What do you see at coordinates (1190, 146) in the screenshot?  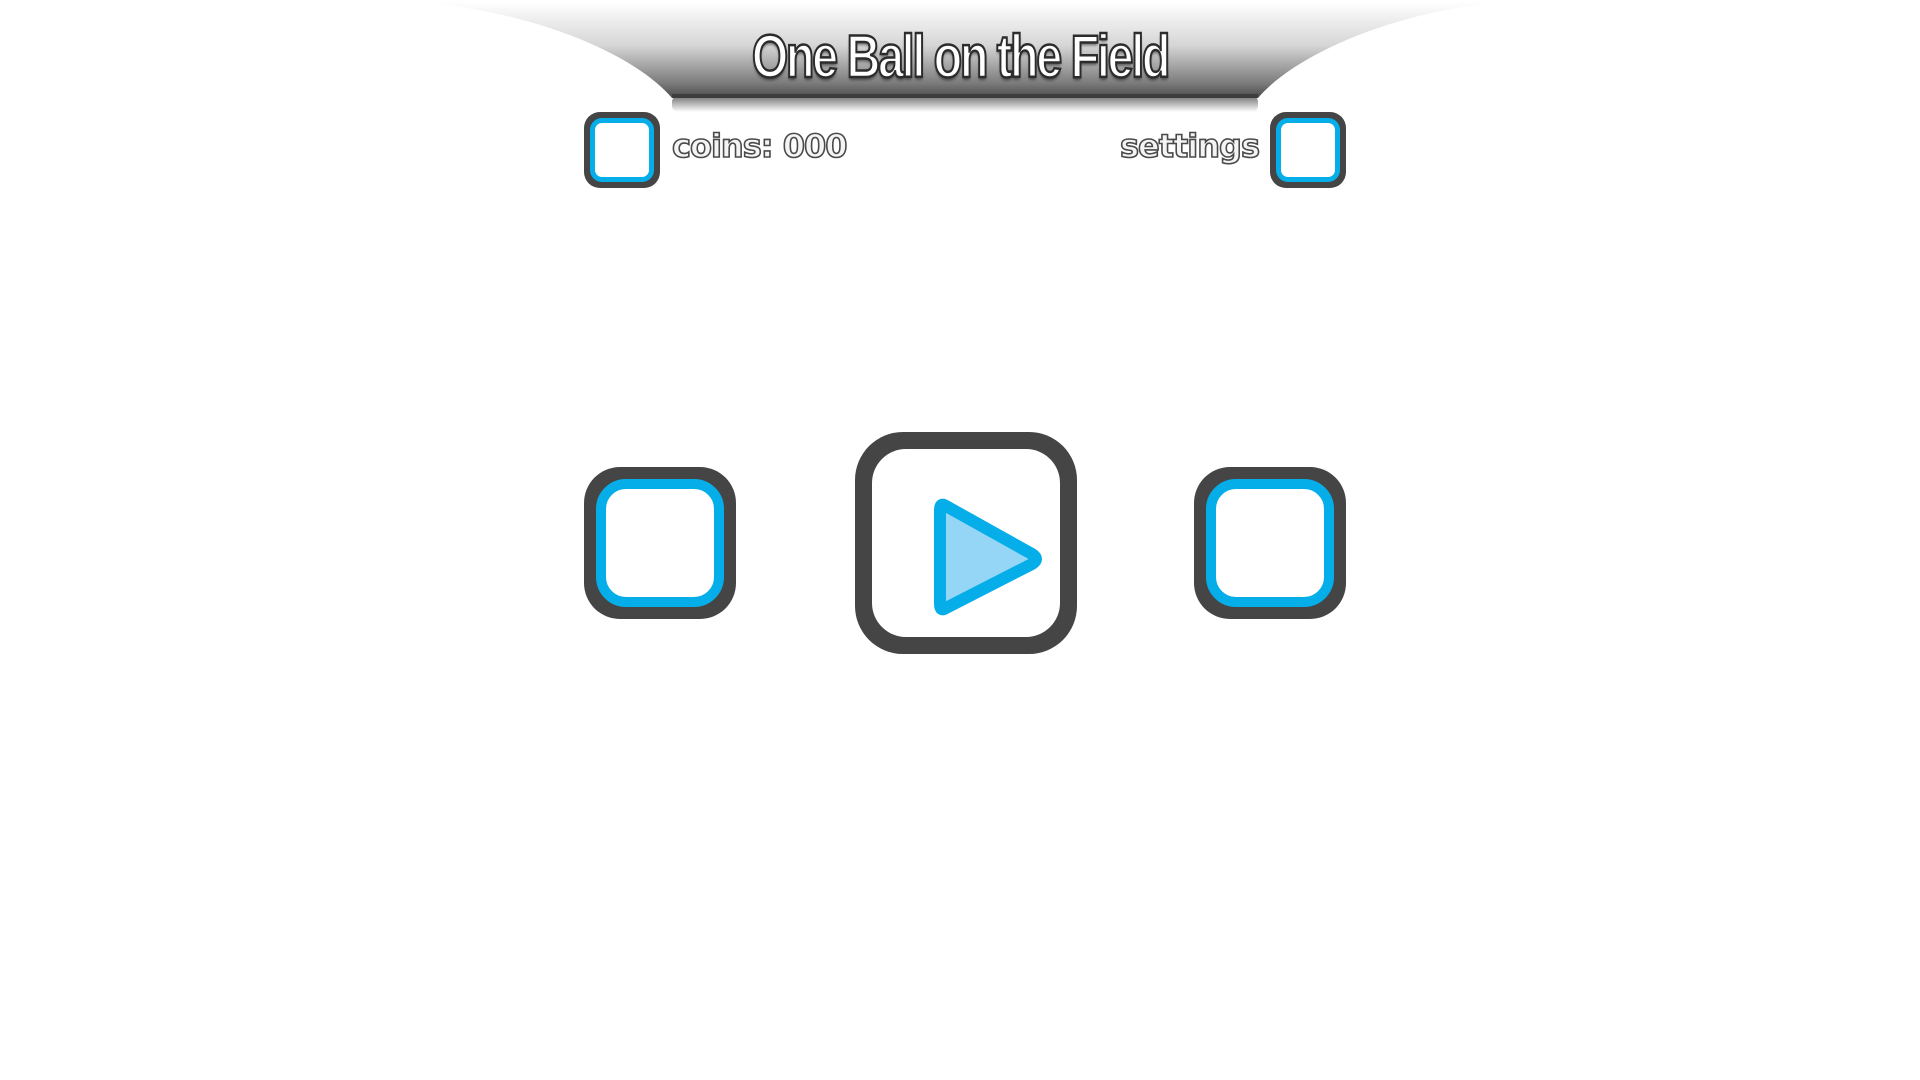 I see `settings-label: settings` at bounding box center [1190, 146].